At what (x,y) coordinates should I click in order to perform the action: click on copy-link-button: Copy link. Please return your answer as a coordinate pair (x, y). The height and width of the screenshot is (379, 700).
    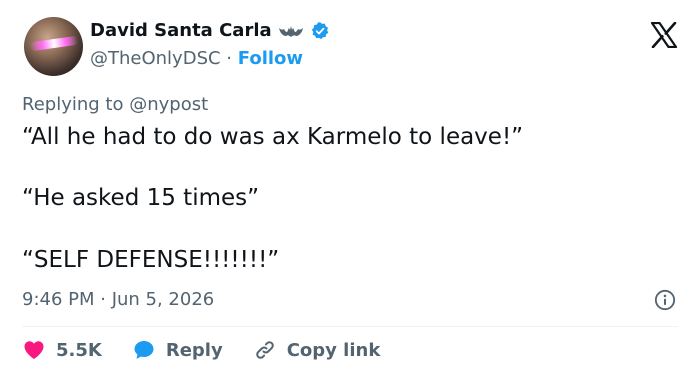
    Looking at the image, I should click on (317, 350).